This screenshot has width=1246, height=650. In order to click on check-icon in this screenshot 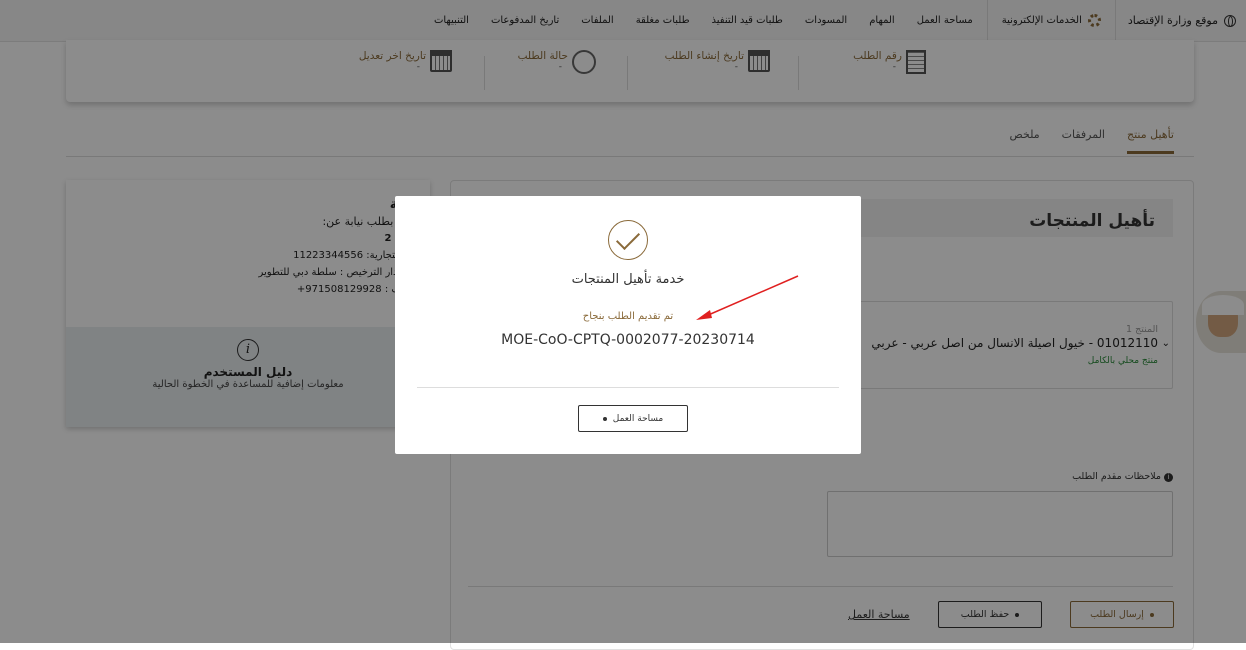, I will do `click(628, 240)`.